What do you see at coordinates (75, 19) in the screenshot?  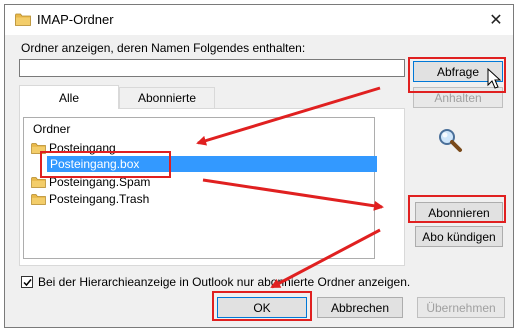 I see `window-title: IMAP-Ordner` at bounding box center [75, 19].